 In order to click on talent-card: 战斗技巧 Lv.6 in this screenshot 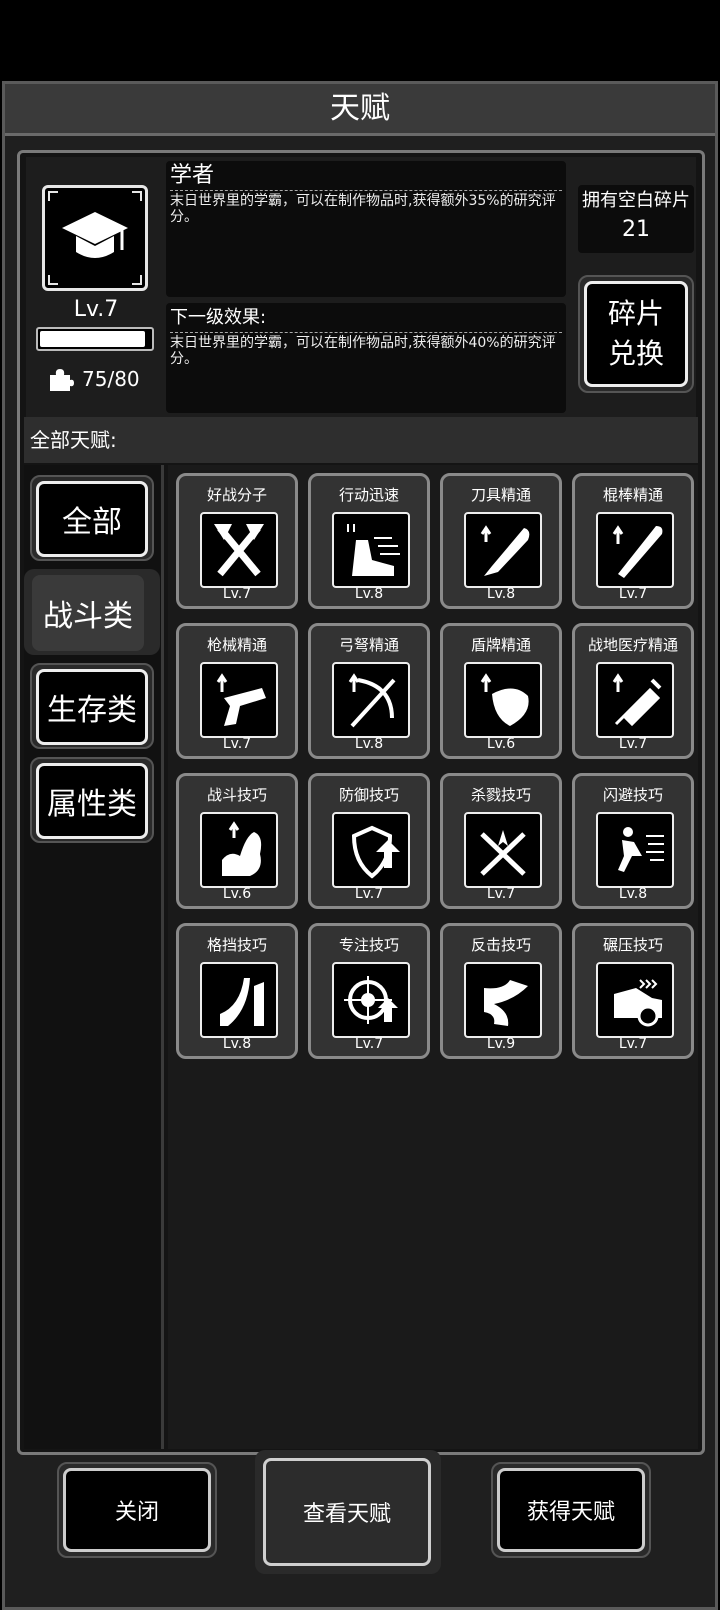, I will do `click(237, 841)`.